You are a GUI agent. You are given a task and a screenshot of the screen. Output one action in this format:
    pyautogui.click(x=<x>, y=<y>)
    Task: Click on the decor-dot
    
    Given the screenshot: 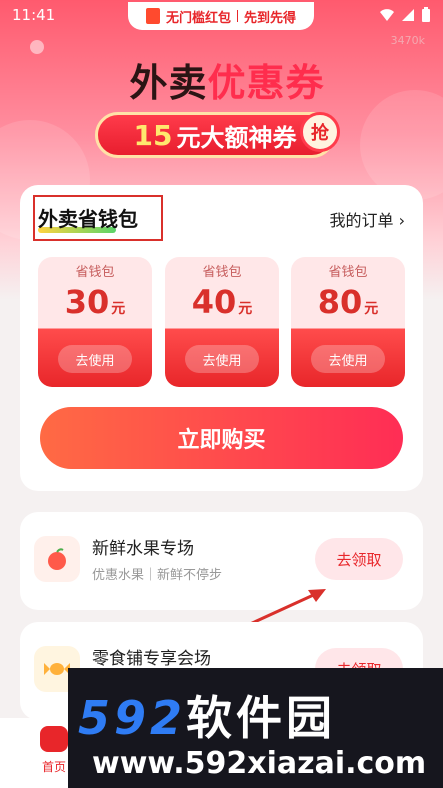 What is the action you would take?
    pyautogui.click(x=37, y=47)
    